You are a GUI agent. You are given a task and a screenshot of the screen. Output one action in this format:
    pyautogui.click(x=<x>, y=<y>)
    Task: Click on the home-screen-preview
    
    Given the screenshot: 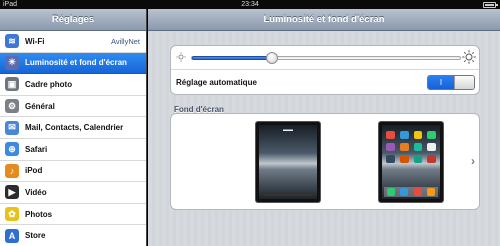 What is the action you would take?
    pyautogui.click(x=411, y=162)
    